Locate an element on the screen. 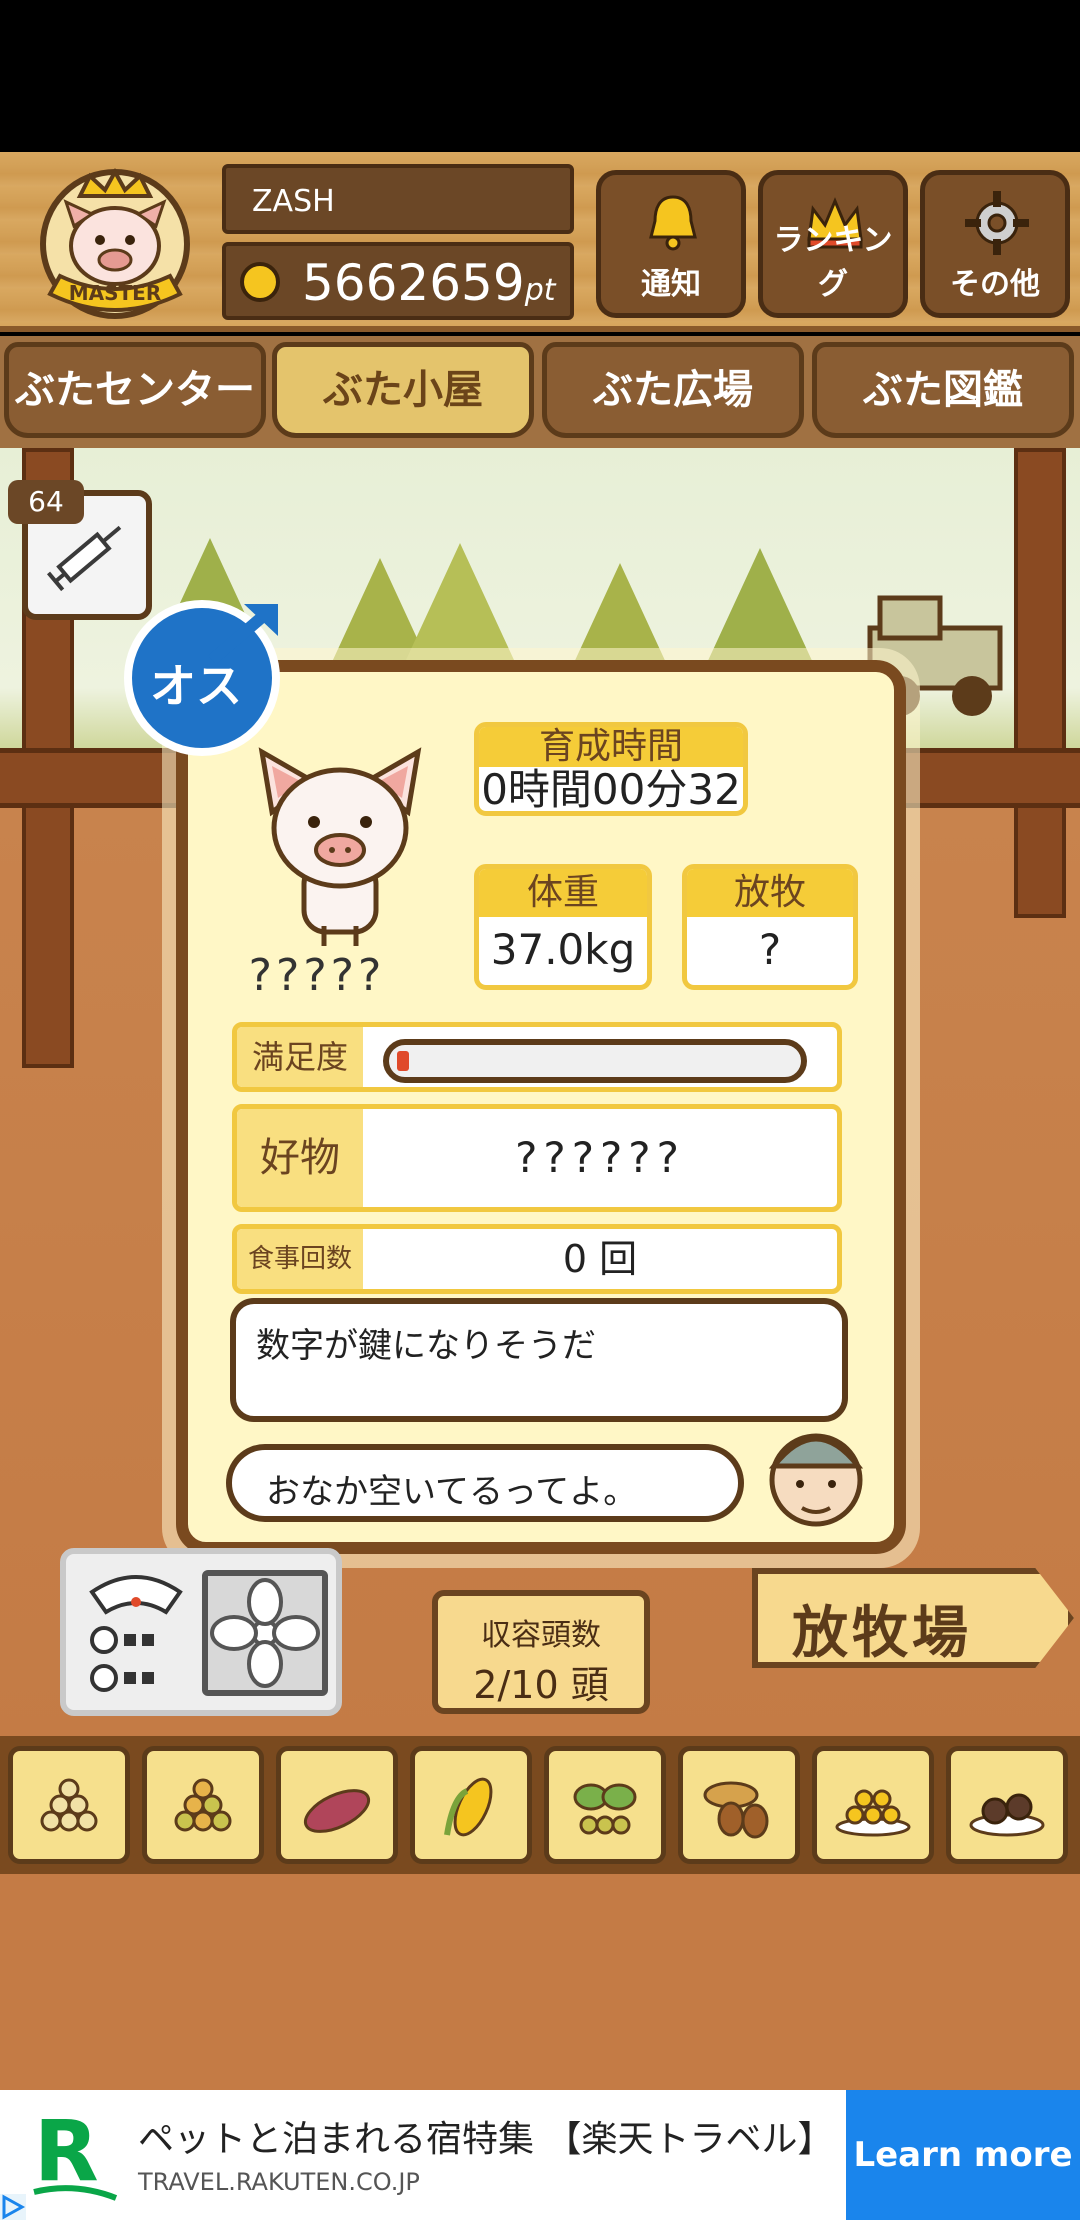 This screenshot has width=1080, height=2220. mixed-grain-icon is located at coordinates (203, 1805).